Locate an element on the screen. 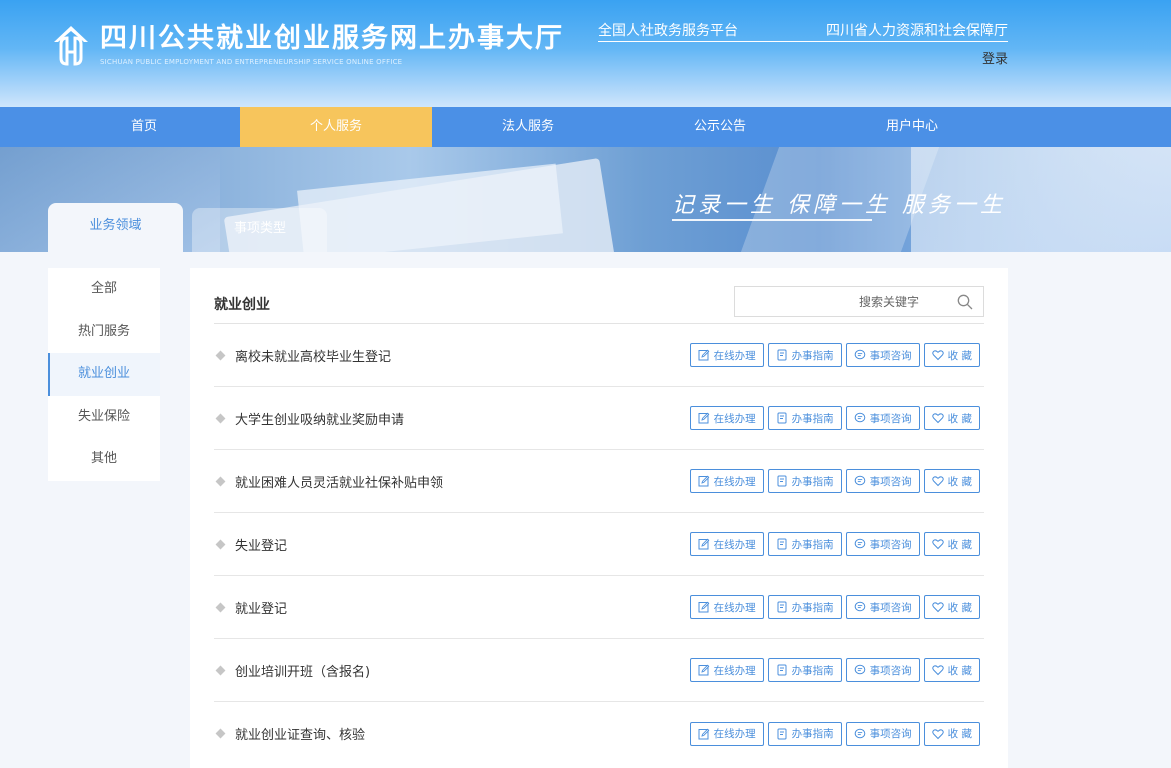  list-item-title: 离校未就业高校毕业生登记 is located at coordinates (313, 355).